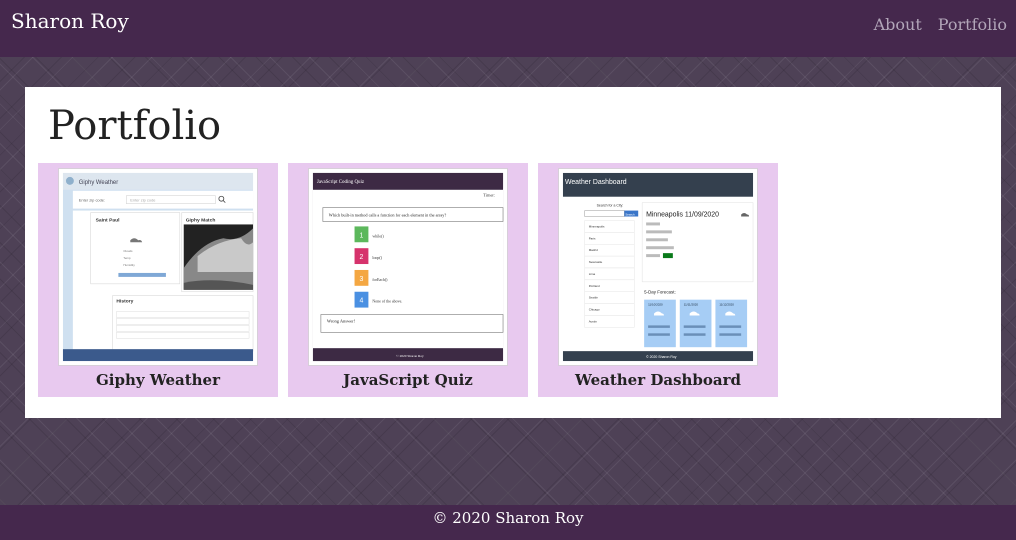 Image resolution: width=1016 pixels, height=540 pixels. I want to click on svg-text: Temp, so click(127, 258).